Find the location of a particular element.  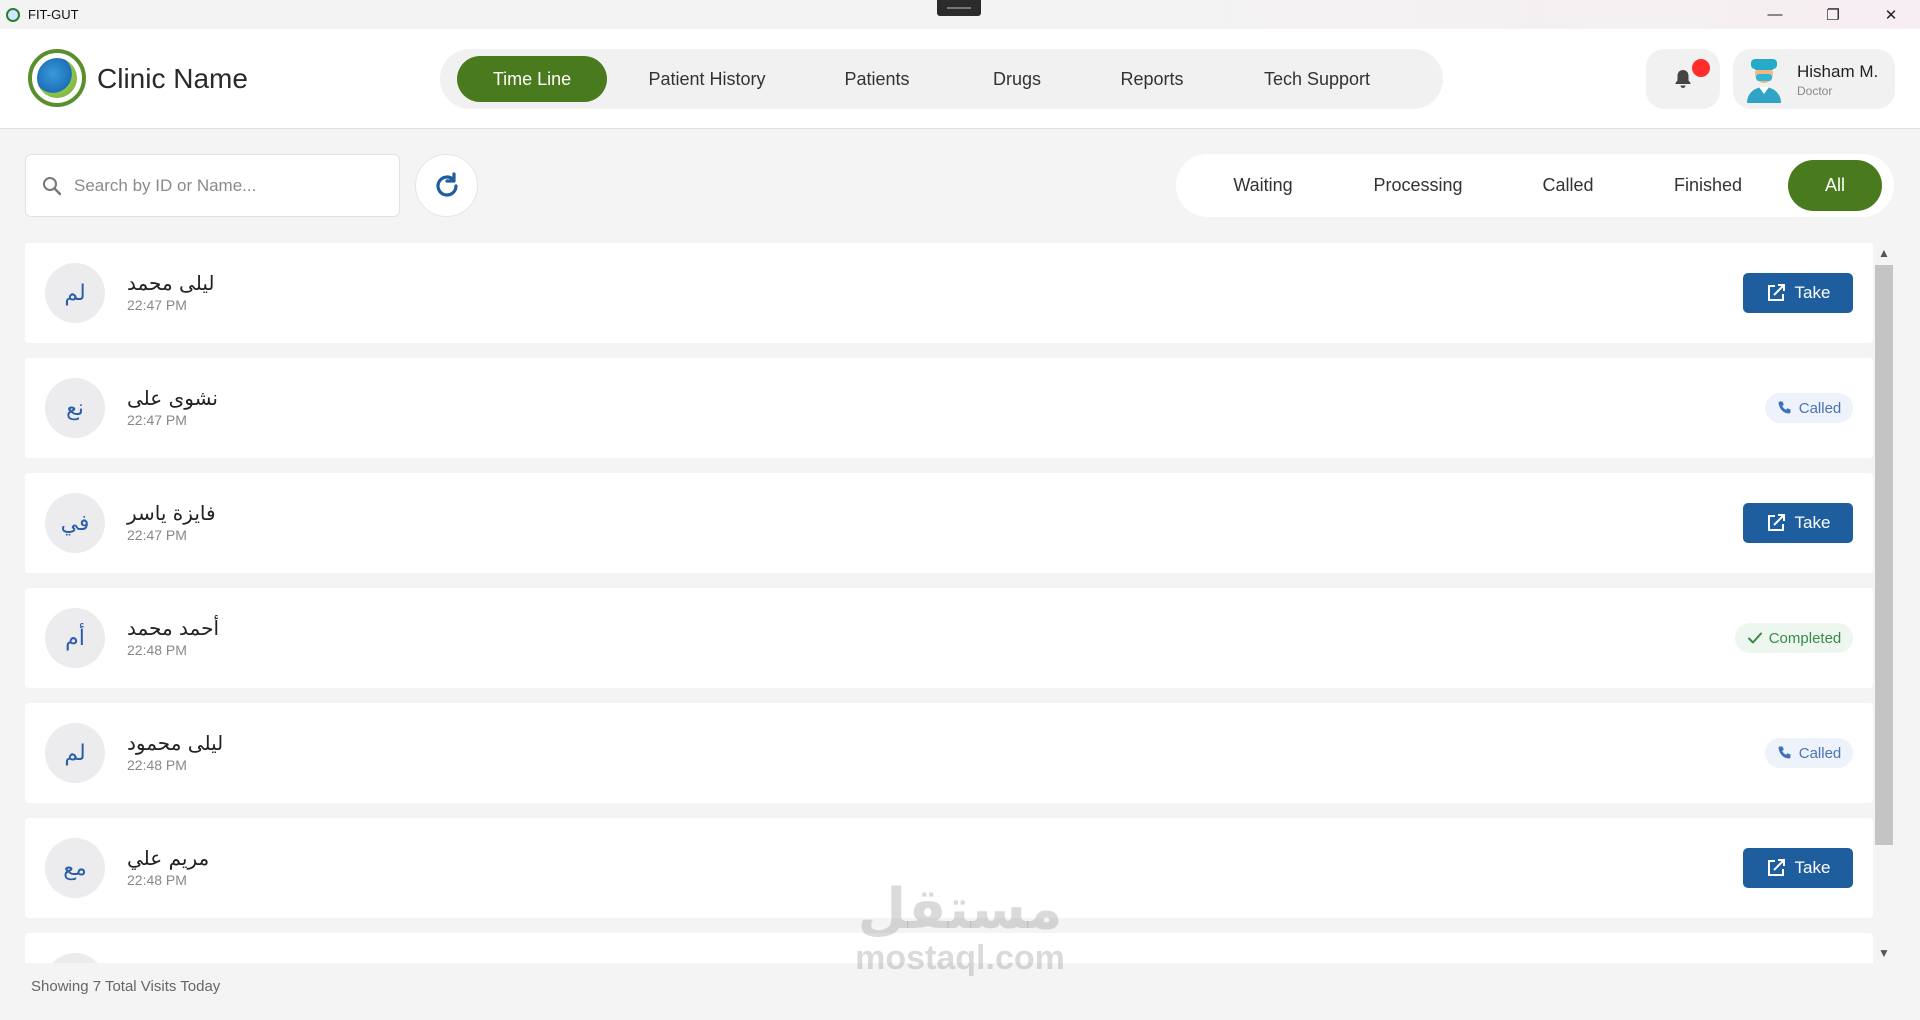

visit-row: مع مريم علي 22:48 PM Take is located at coordinates (949, 868).